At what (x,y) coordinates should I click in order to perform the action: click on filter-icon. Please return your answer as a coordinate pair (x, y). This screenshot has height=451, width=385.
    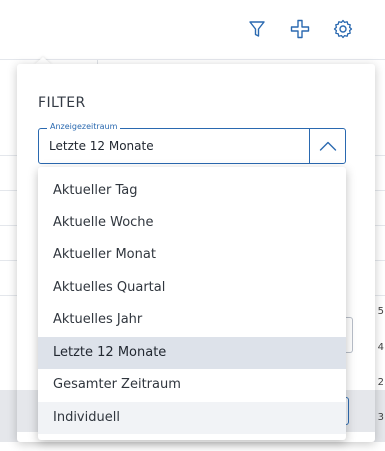
    Looking at the image, I should click on (257, 29).